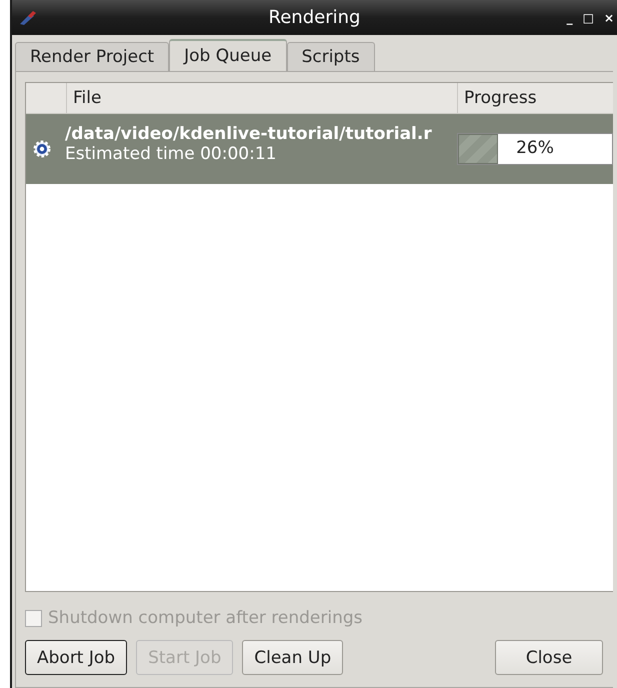 This screenshot has width=617, height=688. I want to click on job-row: /data/video/kdenlive-tutorial/tutorial.r Estimated time 00:00:11 26%, so click(319, 149).